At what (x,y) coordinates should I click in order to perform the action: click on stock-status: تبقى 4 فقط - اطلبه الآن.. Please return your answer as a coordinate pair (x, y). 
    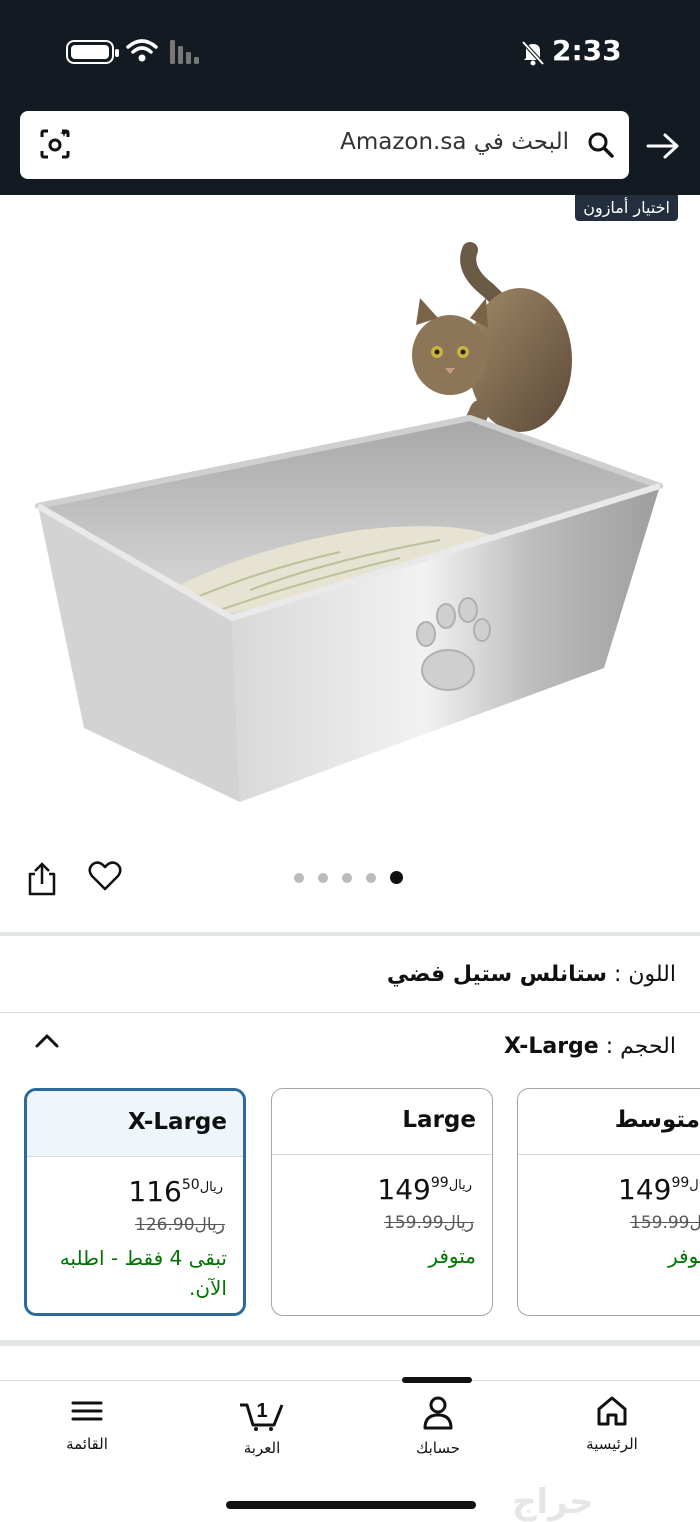
    Looking at the image, I should click on (143, 1273).